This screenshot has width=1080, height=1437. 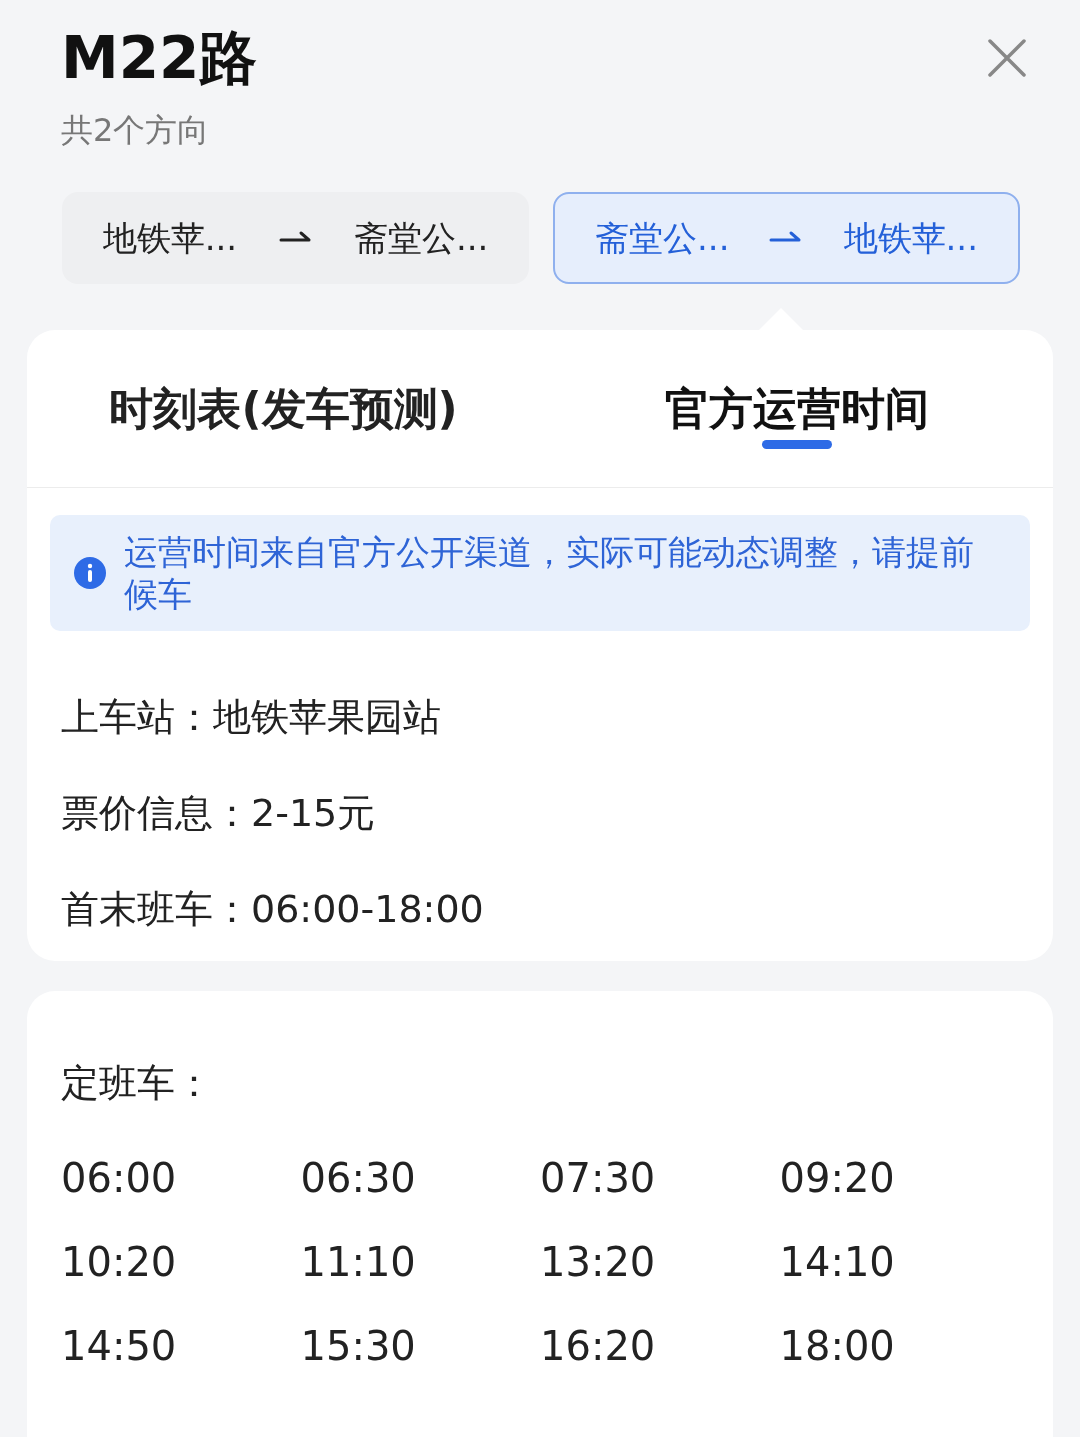 I want to click on info-value: 2-15元, so click(x=313, y=813).